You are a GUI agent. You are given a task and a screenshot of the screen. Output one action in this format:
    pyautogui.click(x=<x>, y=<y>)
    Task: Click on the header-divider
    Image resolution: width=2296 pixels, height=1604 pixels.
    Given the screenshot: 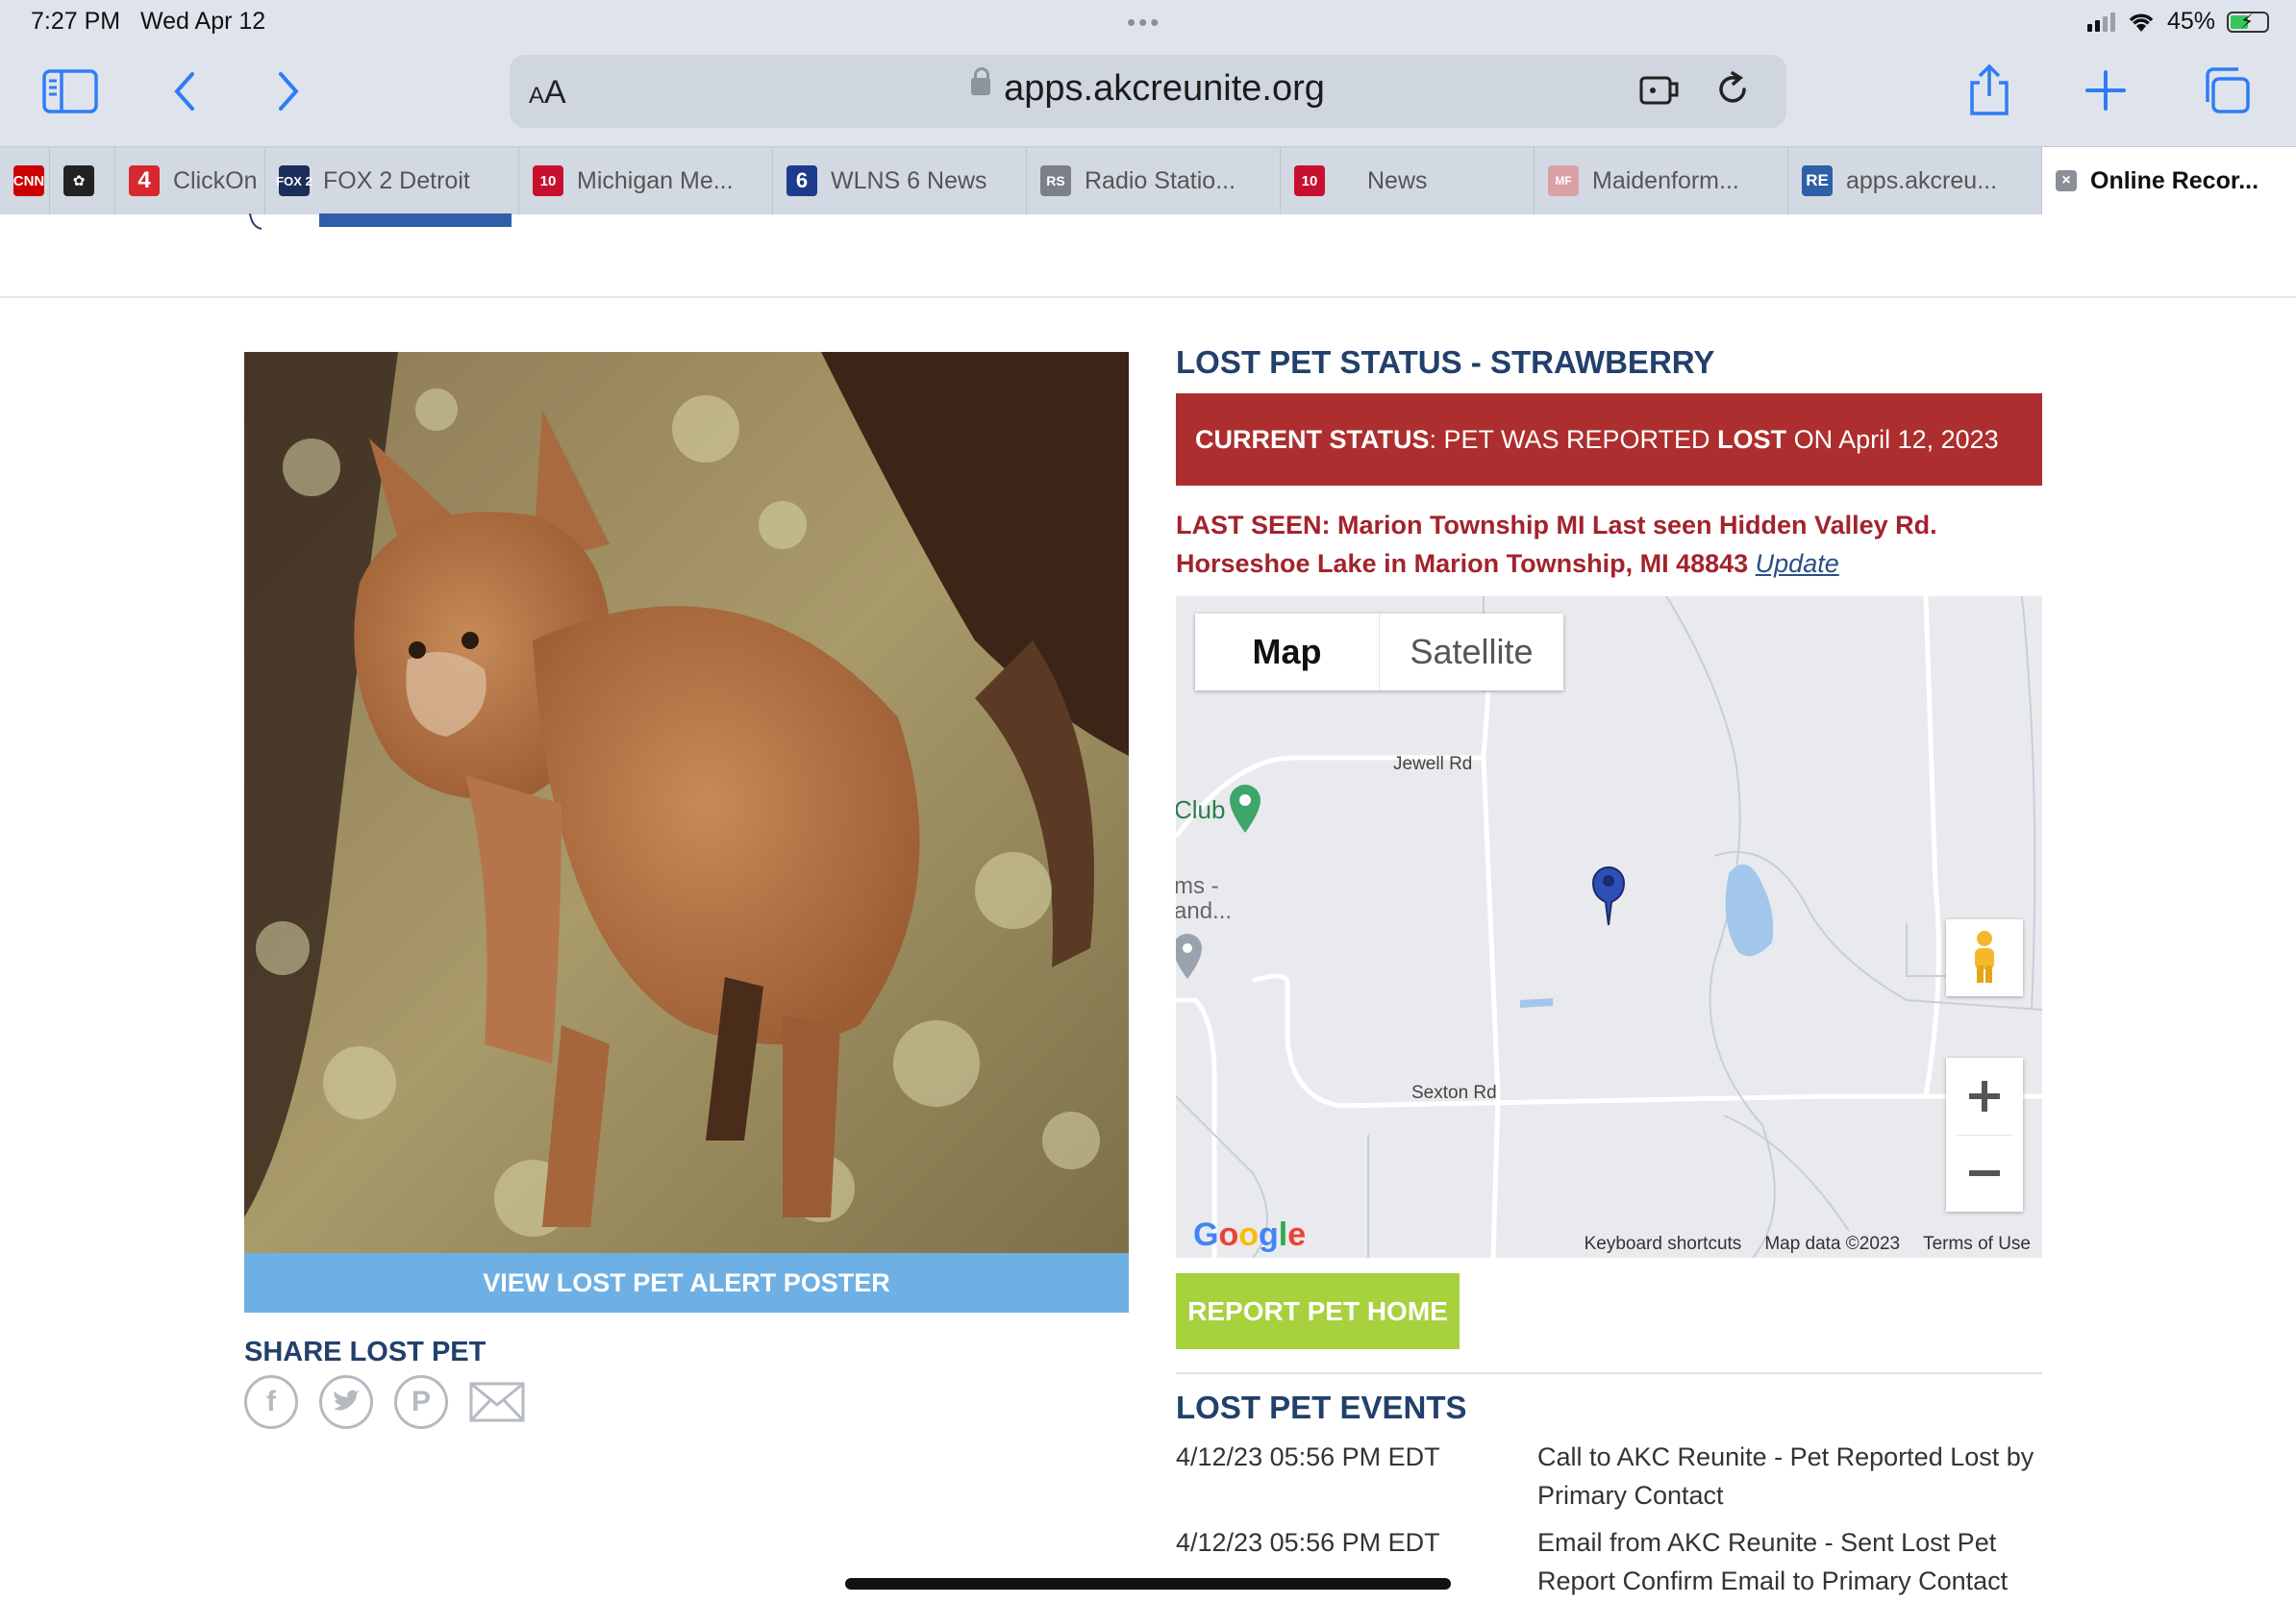 What is the action you would take?
    pyautogui.click(x=1148, y=297)
    